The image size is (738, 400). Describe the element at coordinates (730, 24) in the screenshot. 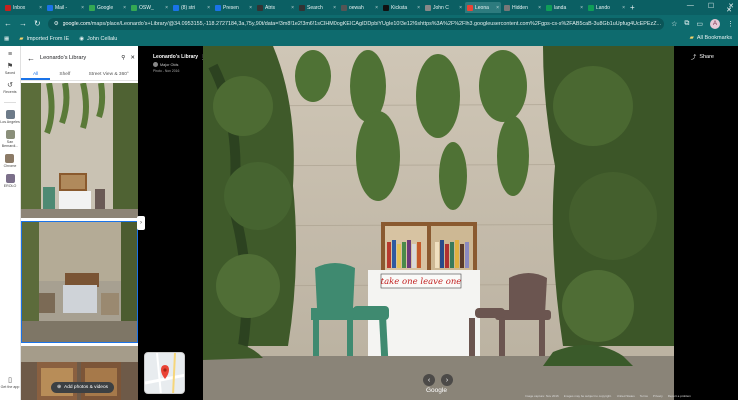

I see `menu-icon: ⋮` at that location.